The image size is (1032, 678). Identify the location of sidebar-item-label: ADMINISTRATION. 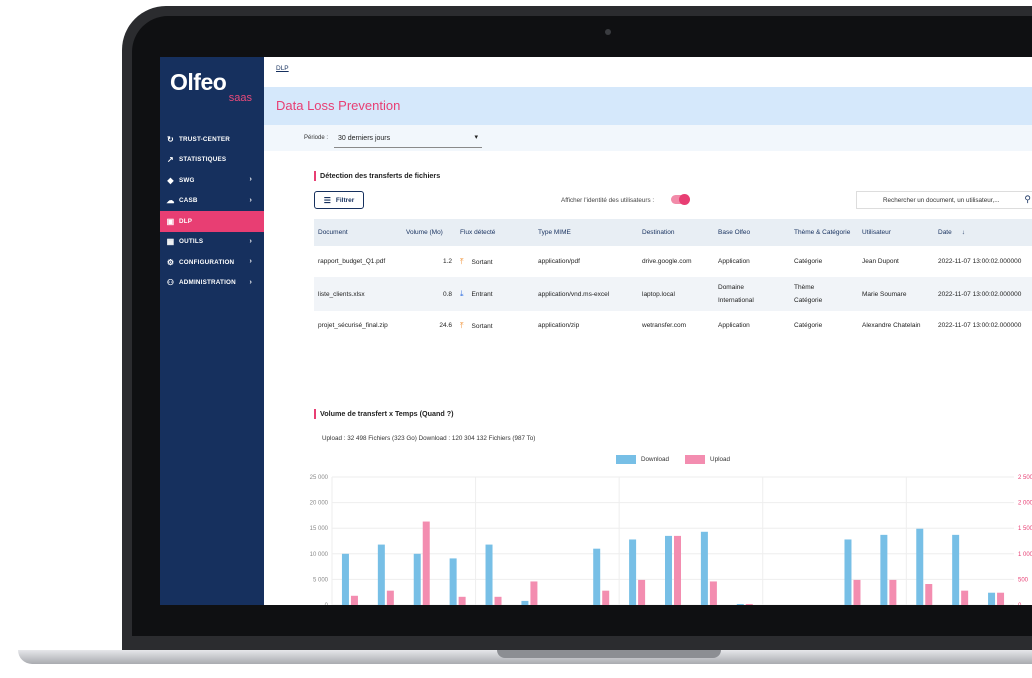
(207, 283).